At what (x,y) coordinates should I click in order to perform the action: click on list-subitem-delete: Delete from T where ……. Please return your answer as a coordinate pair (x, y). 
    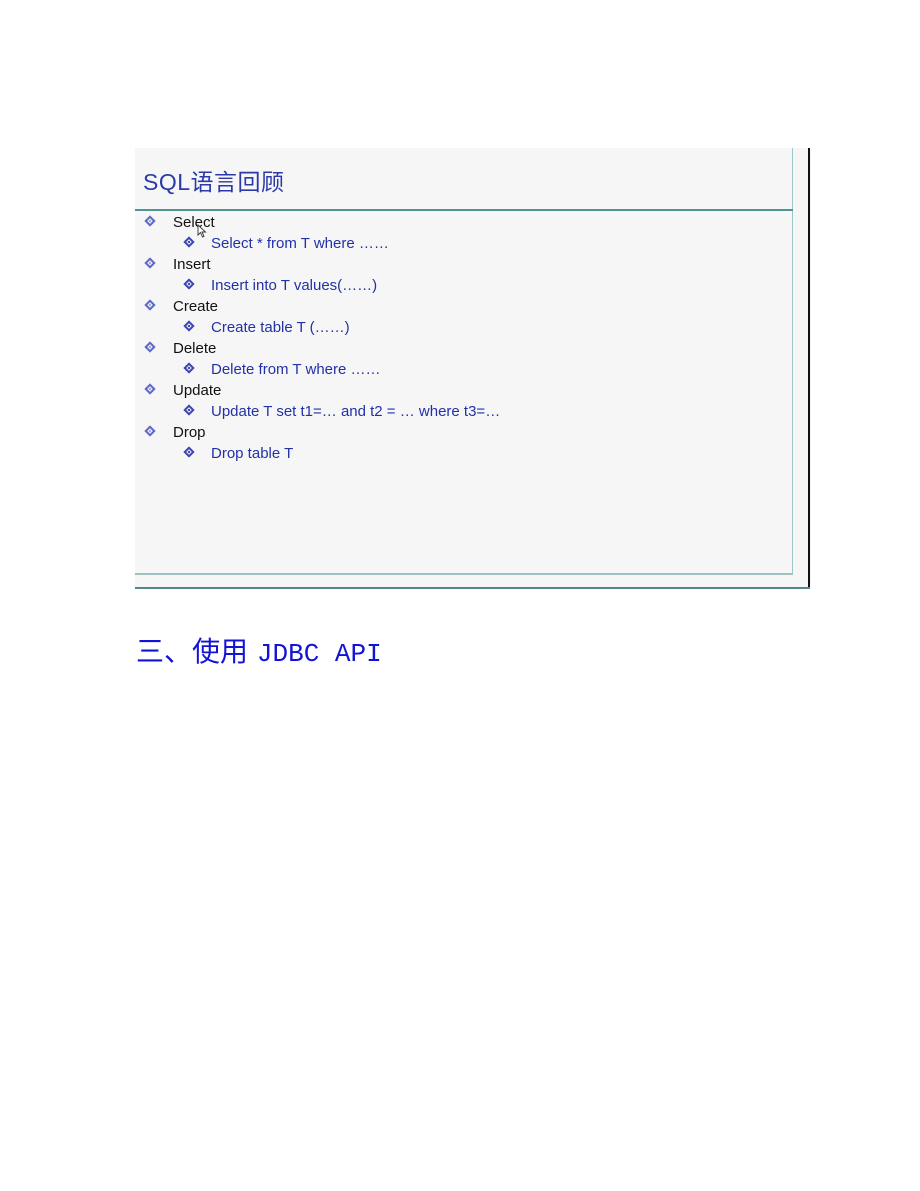
    Looking at the image, I should click on (321, 369).